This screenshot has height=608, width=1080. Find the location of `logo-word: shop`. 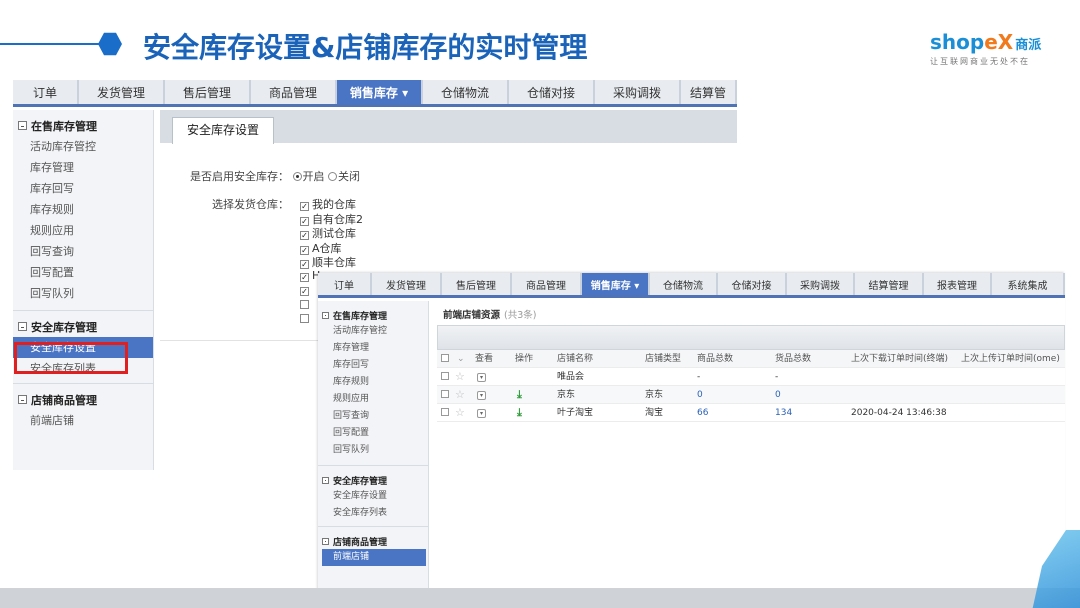

logo-word: shop is located at coordinates (957, 42).